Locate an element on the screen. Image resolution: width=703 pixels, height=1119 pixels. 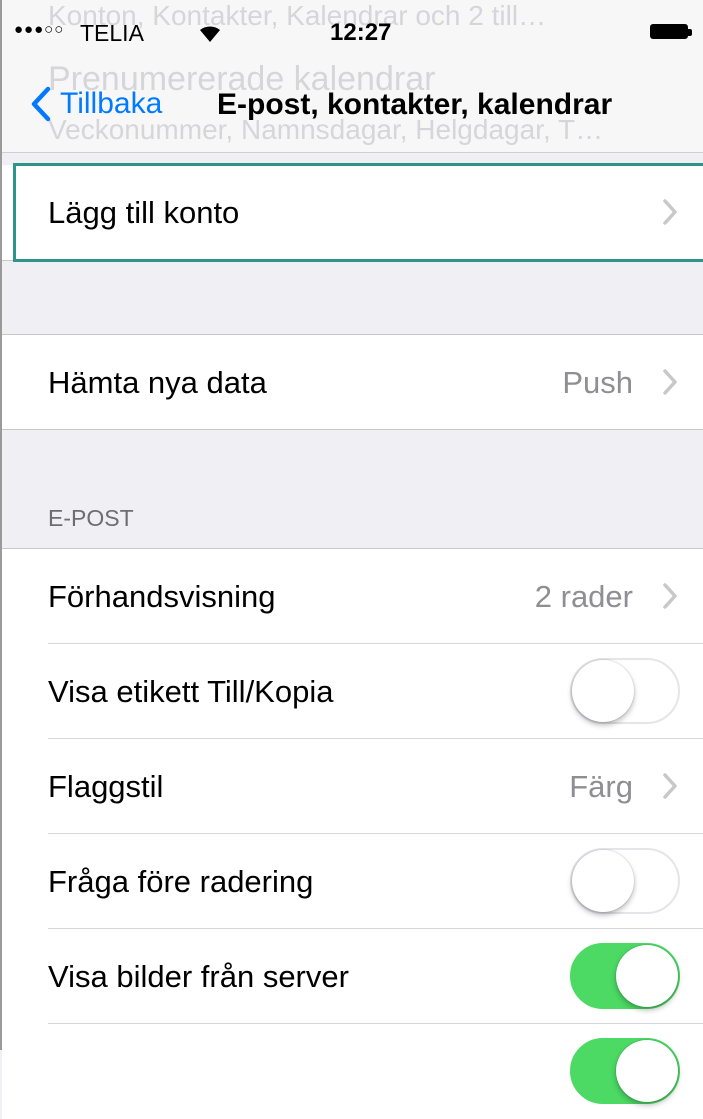
navigation-bar: Tillbaka E-post, kontakter, kalendrar is located at coordinates (351, 104).